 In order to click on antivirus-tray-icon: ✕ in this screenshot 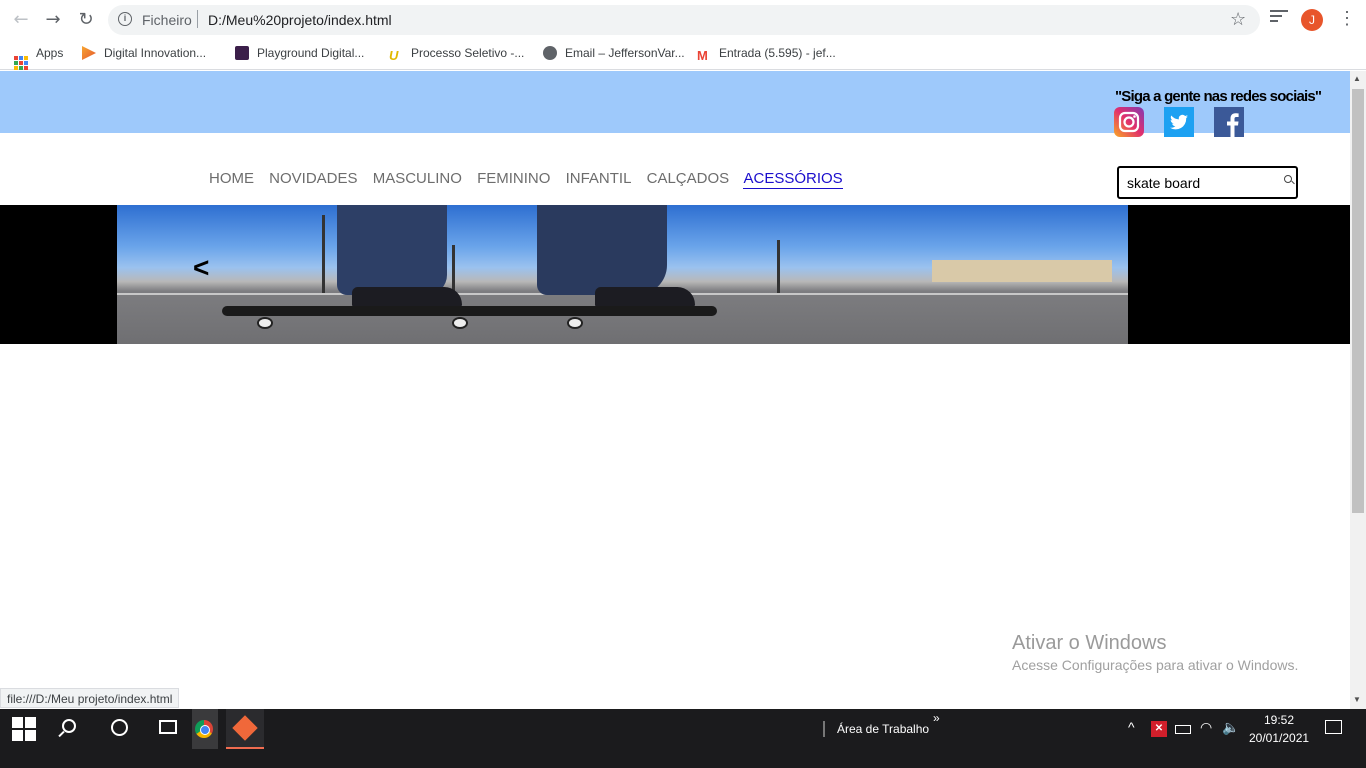, I will do `click(1159, 729)`.